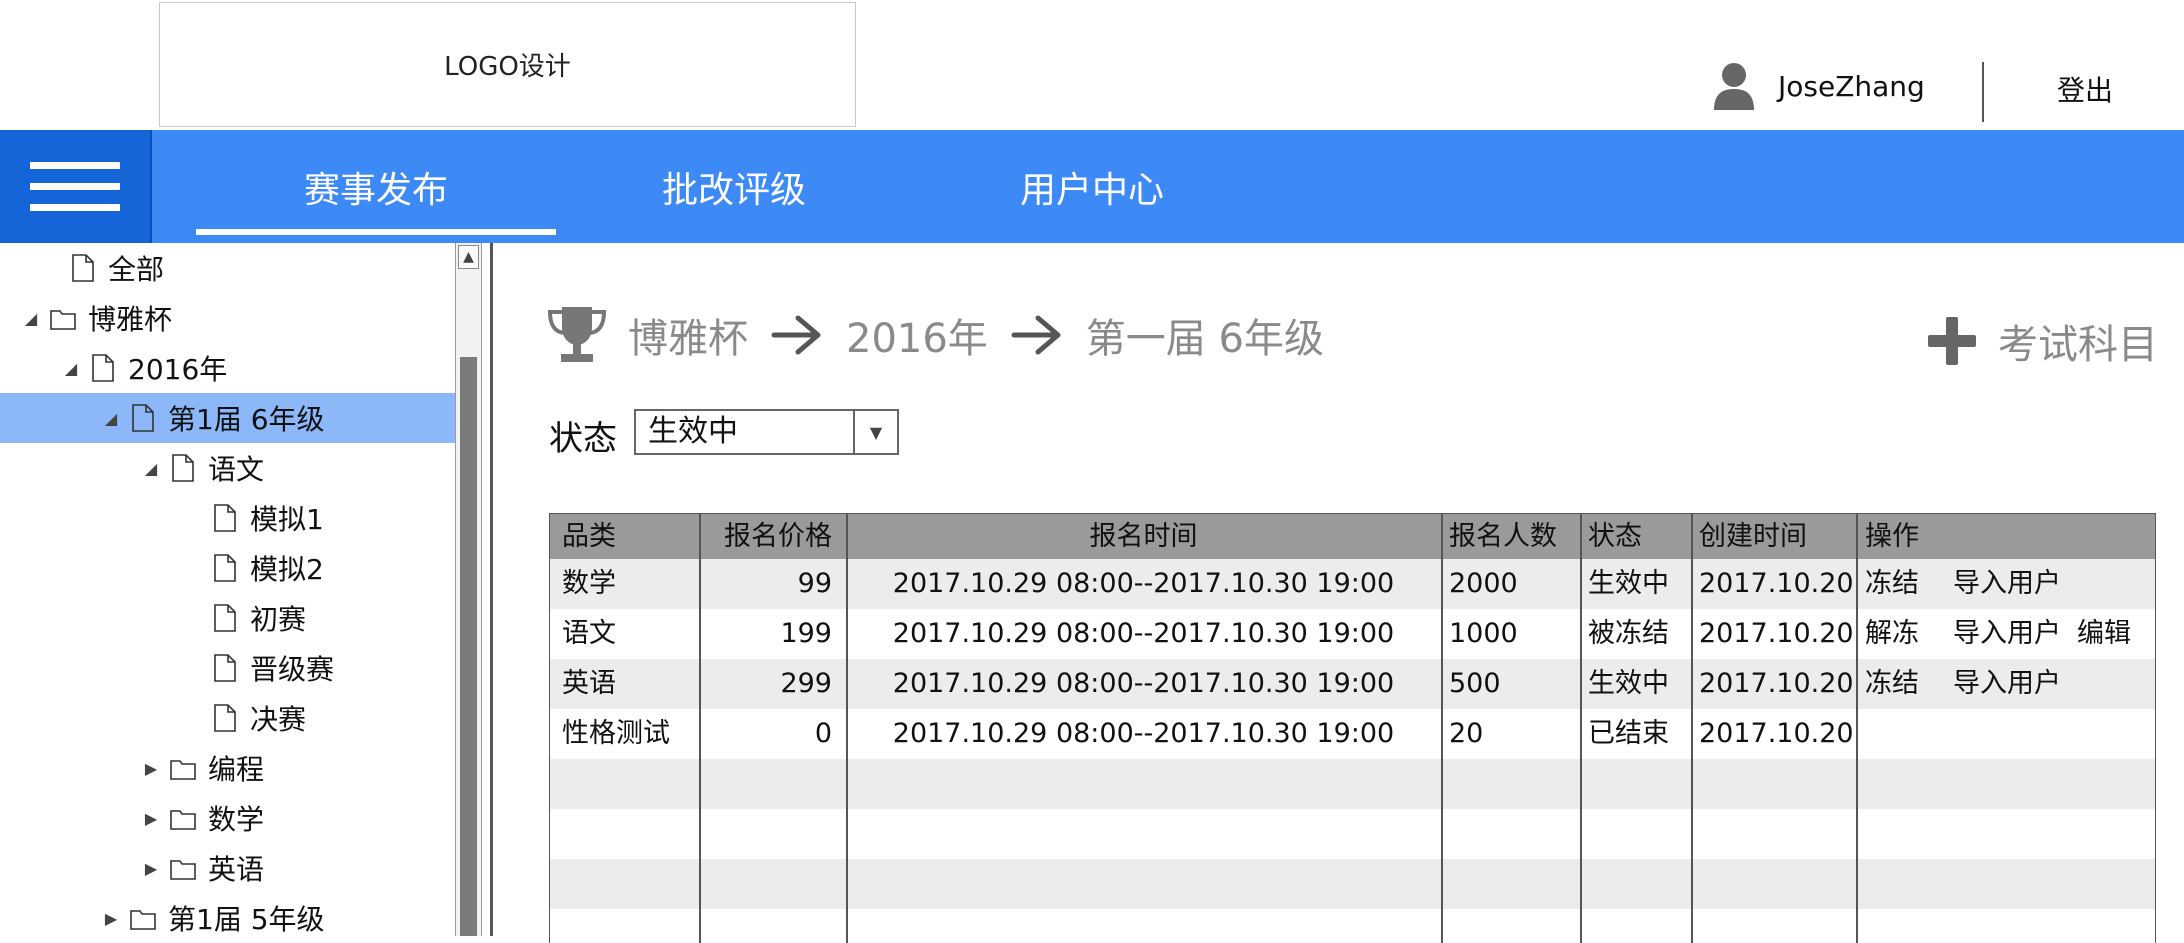 This screenshot has width=2184, height=943. I want to click on status-select: 生效中 ▼, so click(766, 432).